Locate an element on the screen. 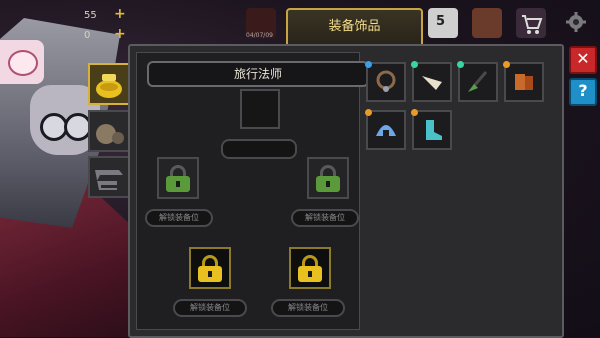  merchant-icon is located at coordinates (487, 23).